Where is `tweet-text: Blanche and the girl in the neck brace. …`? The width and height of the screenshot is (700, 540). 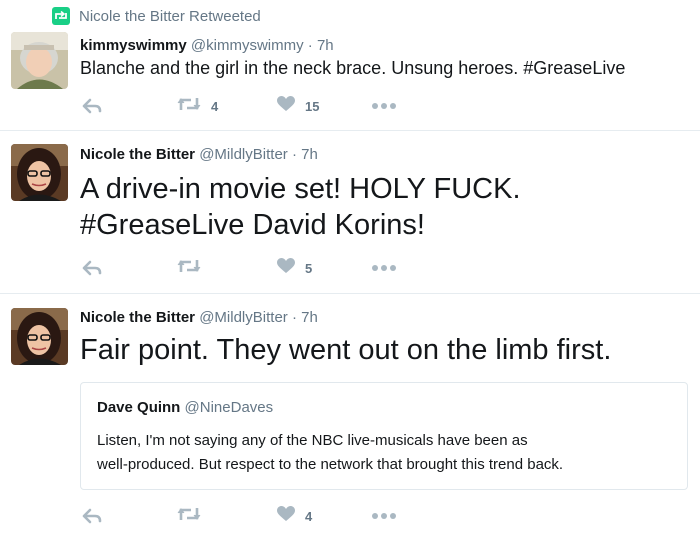
tweet-text: Blanche and the girl in the neck brace. … is located at coordinates (353, 68).